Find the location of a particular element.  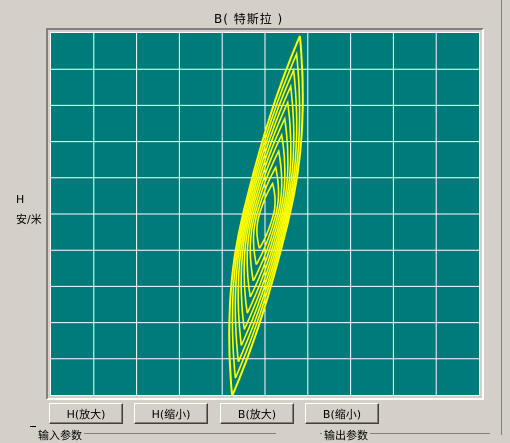

y-axis-label-unit: 安/米 is located at coordinates (29, 219).